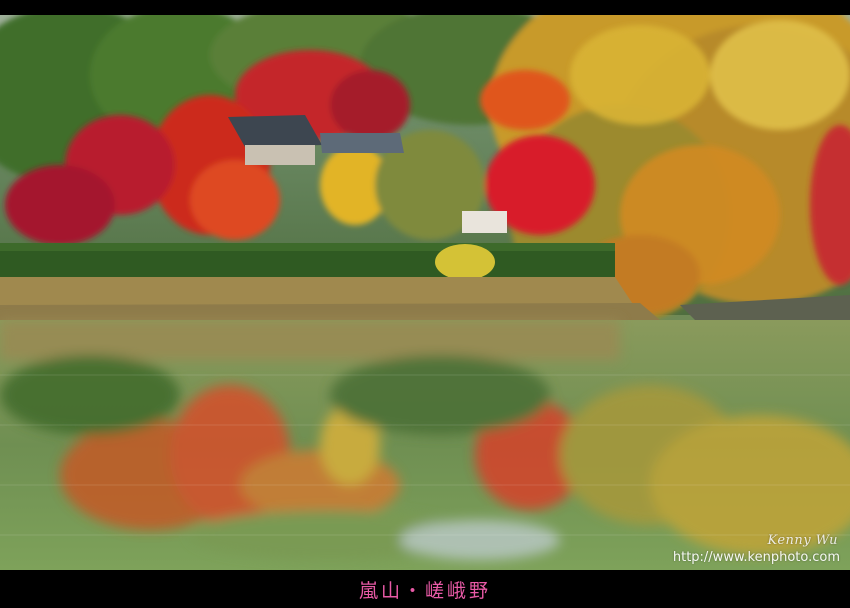 The width and height of the screenshot is (850, 608). I want to click on photographer-signature: Kenny Wu, so click(802, 540).